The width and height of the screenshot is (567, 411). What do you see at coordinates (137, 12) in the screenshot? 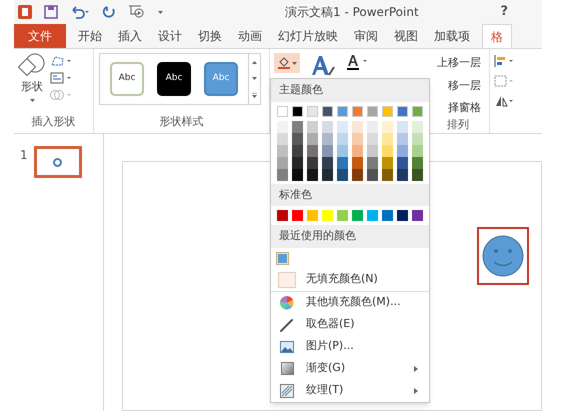
I see `slideshow-icon` at bounding box center [137, 12].